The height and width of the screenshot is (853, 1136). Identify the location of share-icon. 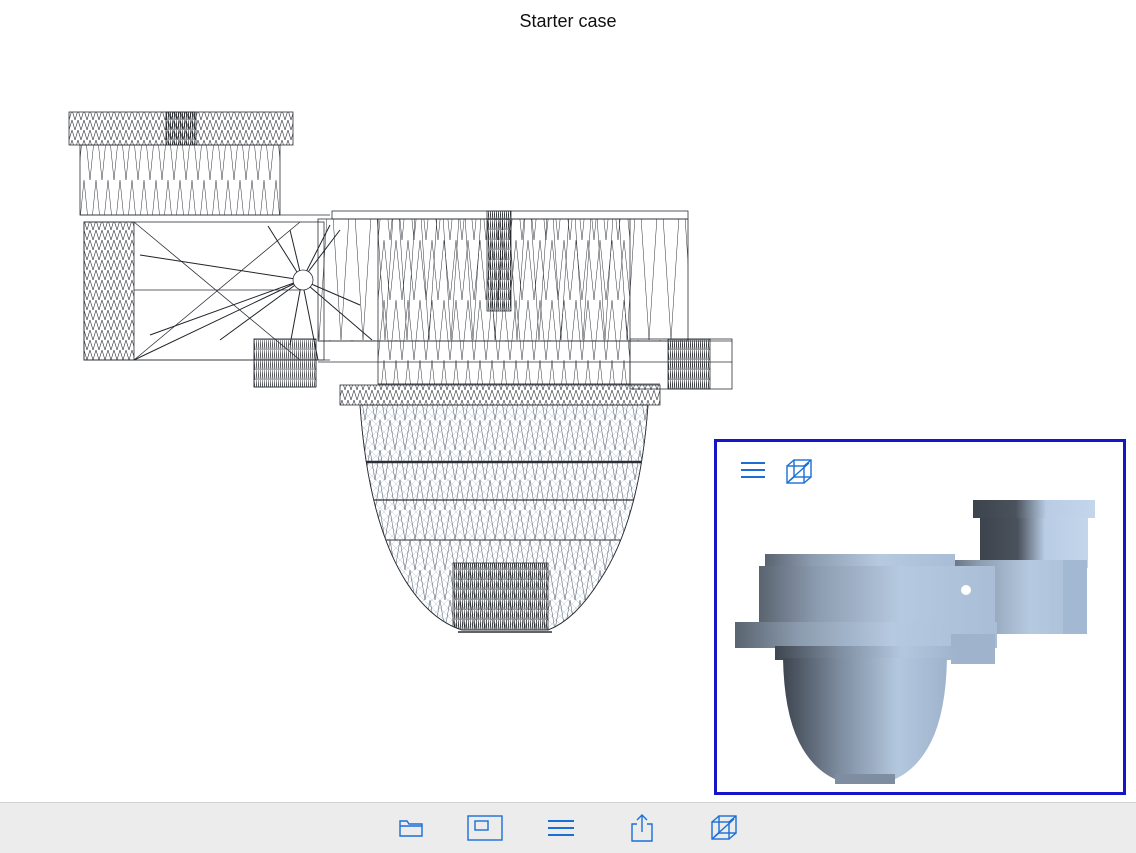
(642, 828).